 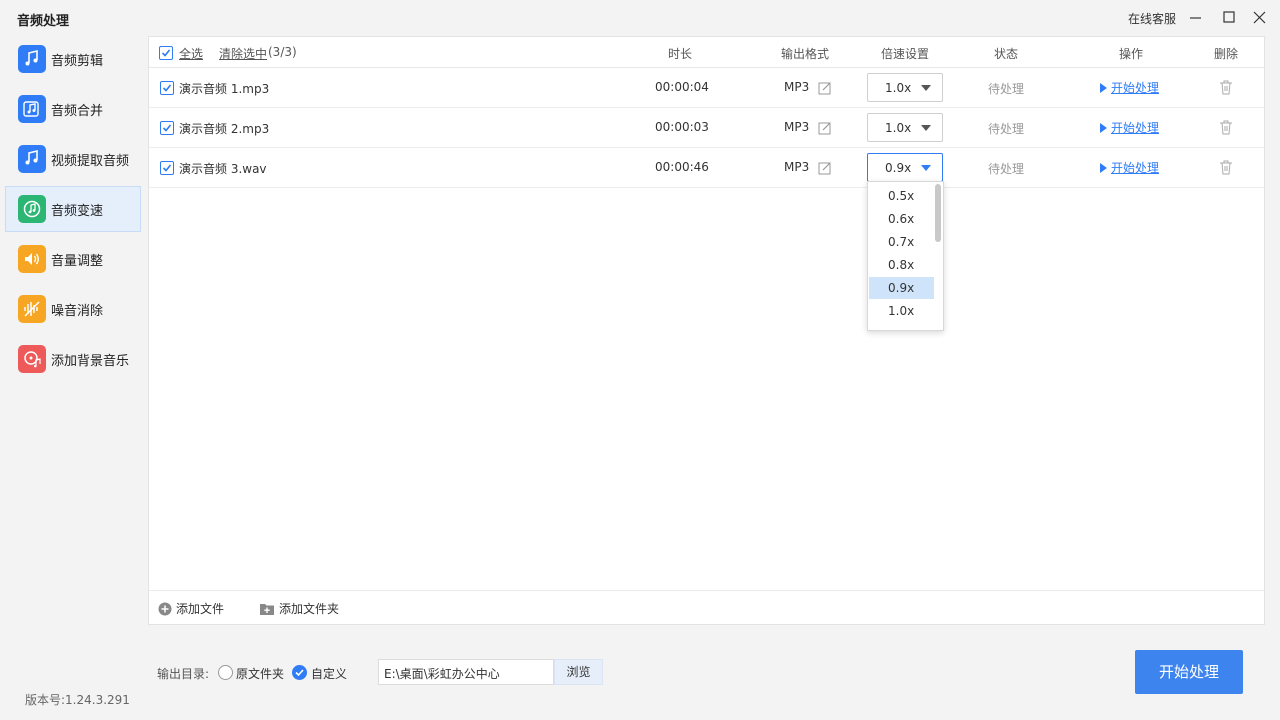 I want to click on sidebar-item-audio-speed: 音频变速, so click(x=73, y=209).